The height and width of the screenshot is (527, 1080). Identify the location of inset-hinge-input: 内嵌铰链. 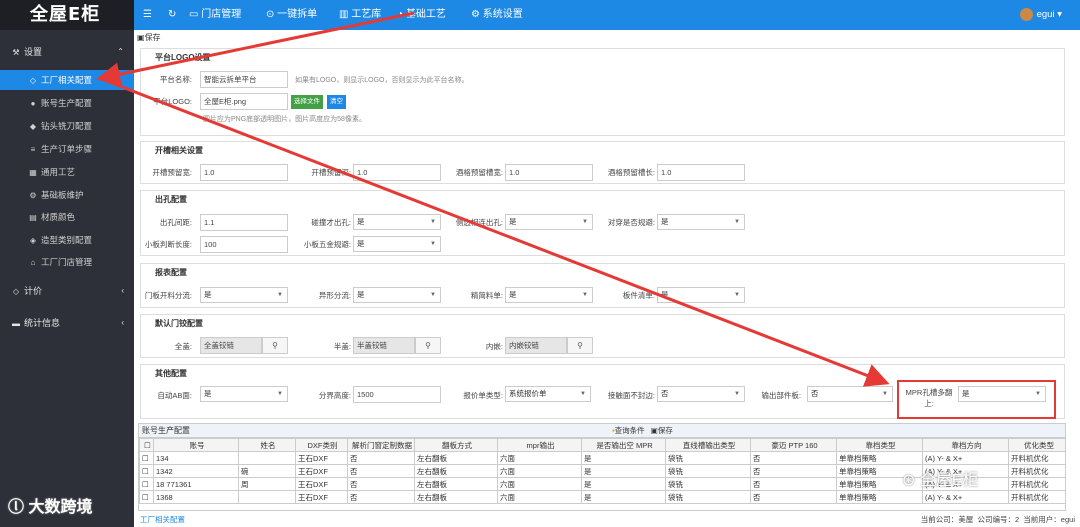
(536, 345).